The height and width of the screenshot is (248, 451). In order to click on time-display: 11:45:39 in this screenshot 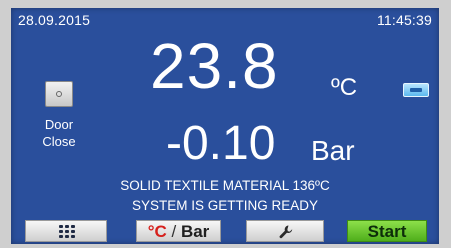, I will do `click(404, 20)`.